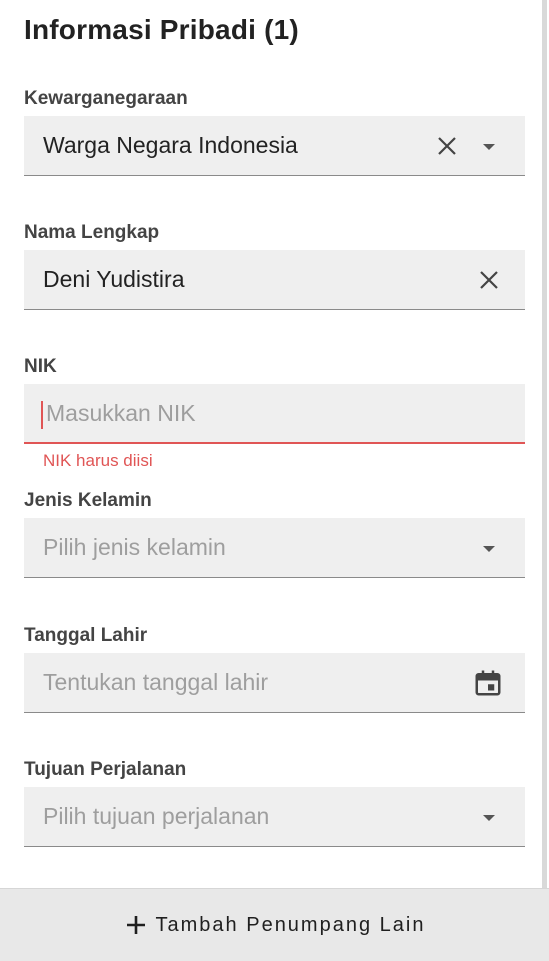  Describe the element at coordinates (274, 280) in the screenshot. I see `full-name-input: Deni Yudistira` at that location.